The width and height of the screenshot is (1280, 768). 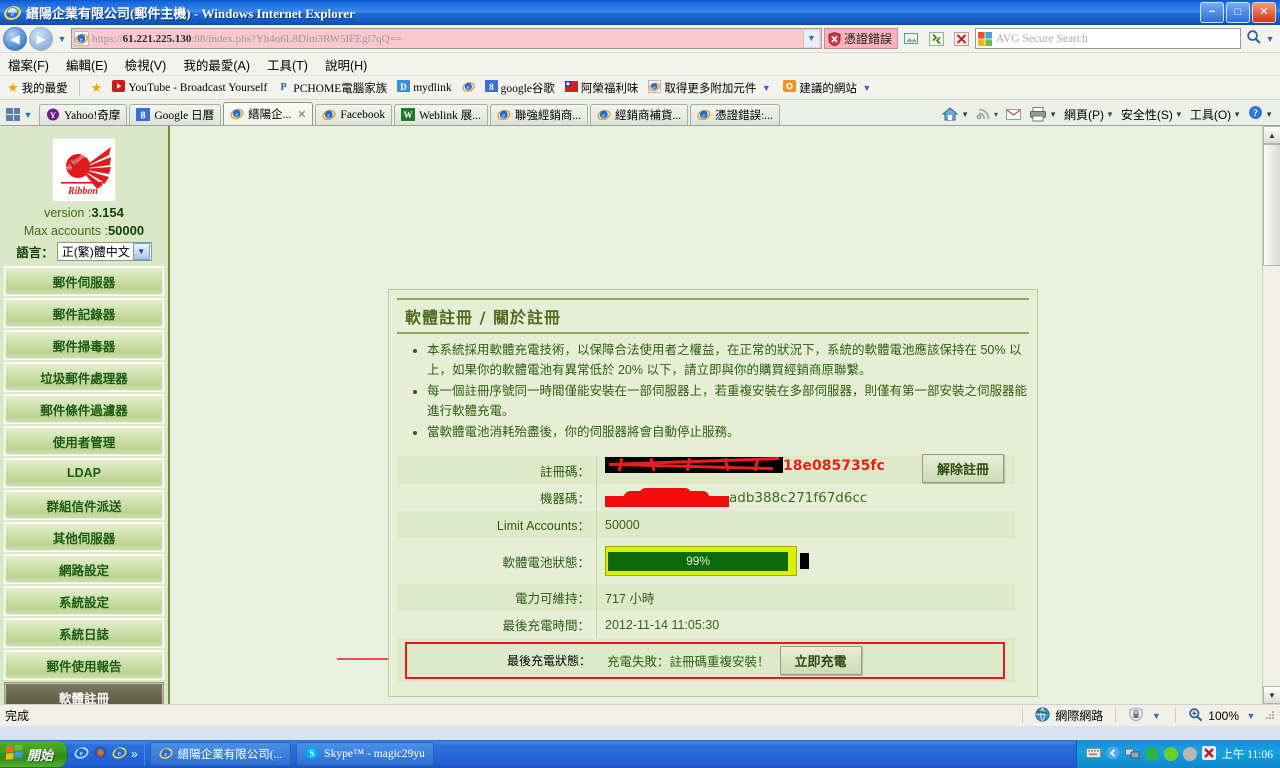 What do you see at coordinates (84, 601) in the screenshot?
I see `sidebar-item-system-settings: 系統設定` at bounding box center [84, 601].